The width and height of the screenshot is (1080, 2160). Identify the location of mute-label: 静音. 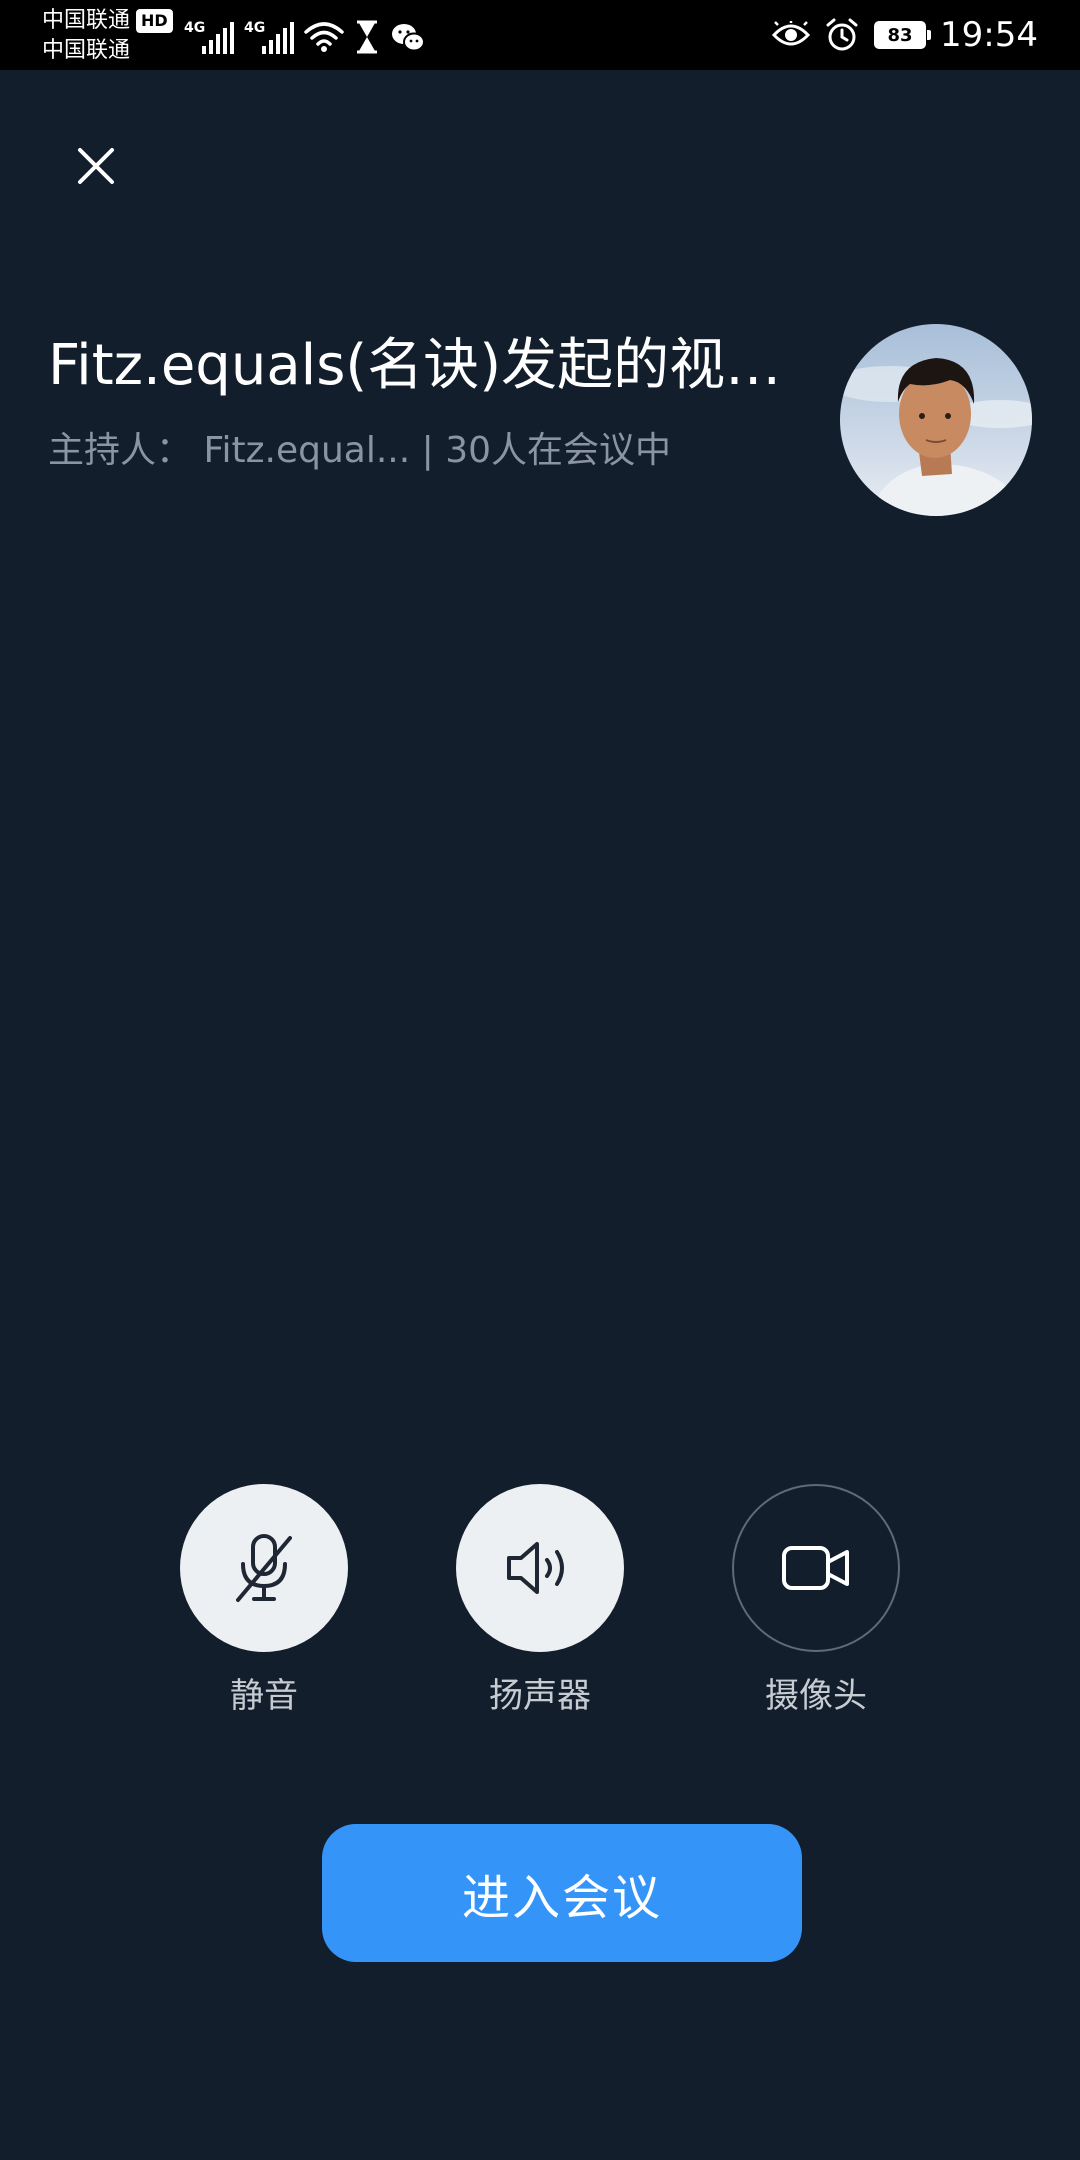
(264, 1696).